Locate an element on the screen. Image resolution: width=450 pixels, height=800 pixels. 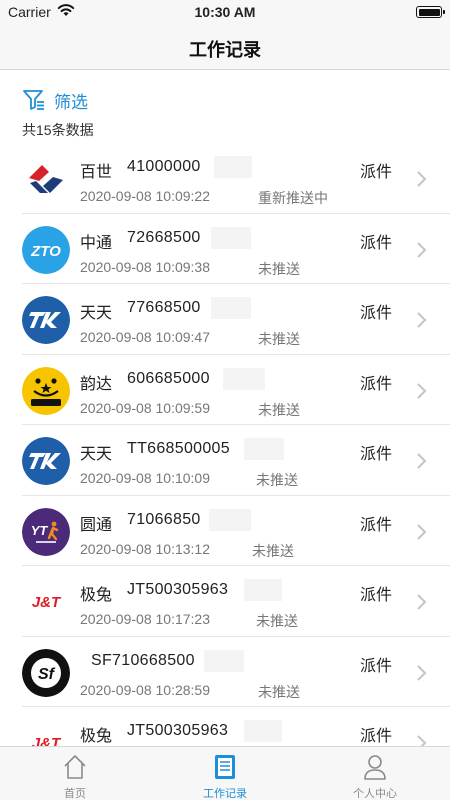
record-time: 2020-09-08 10:17:23 is located at coordinates (145, 619).